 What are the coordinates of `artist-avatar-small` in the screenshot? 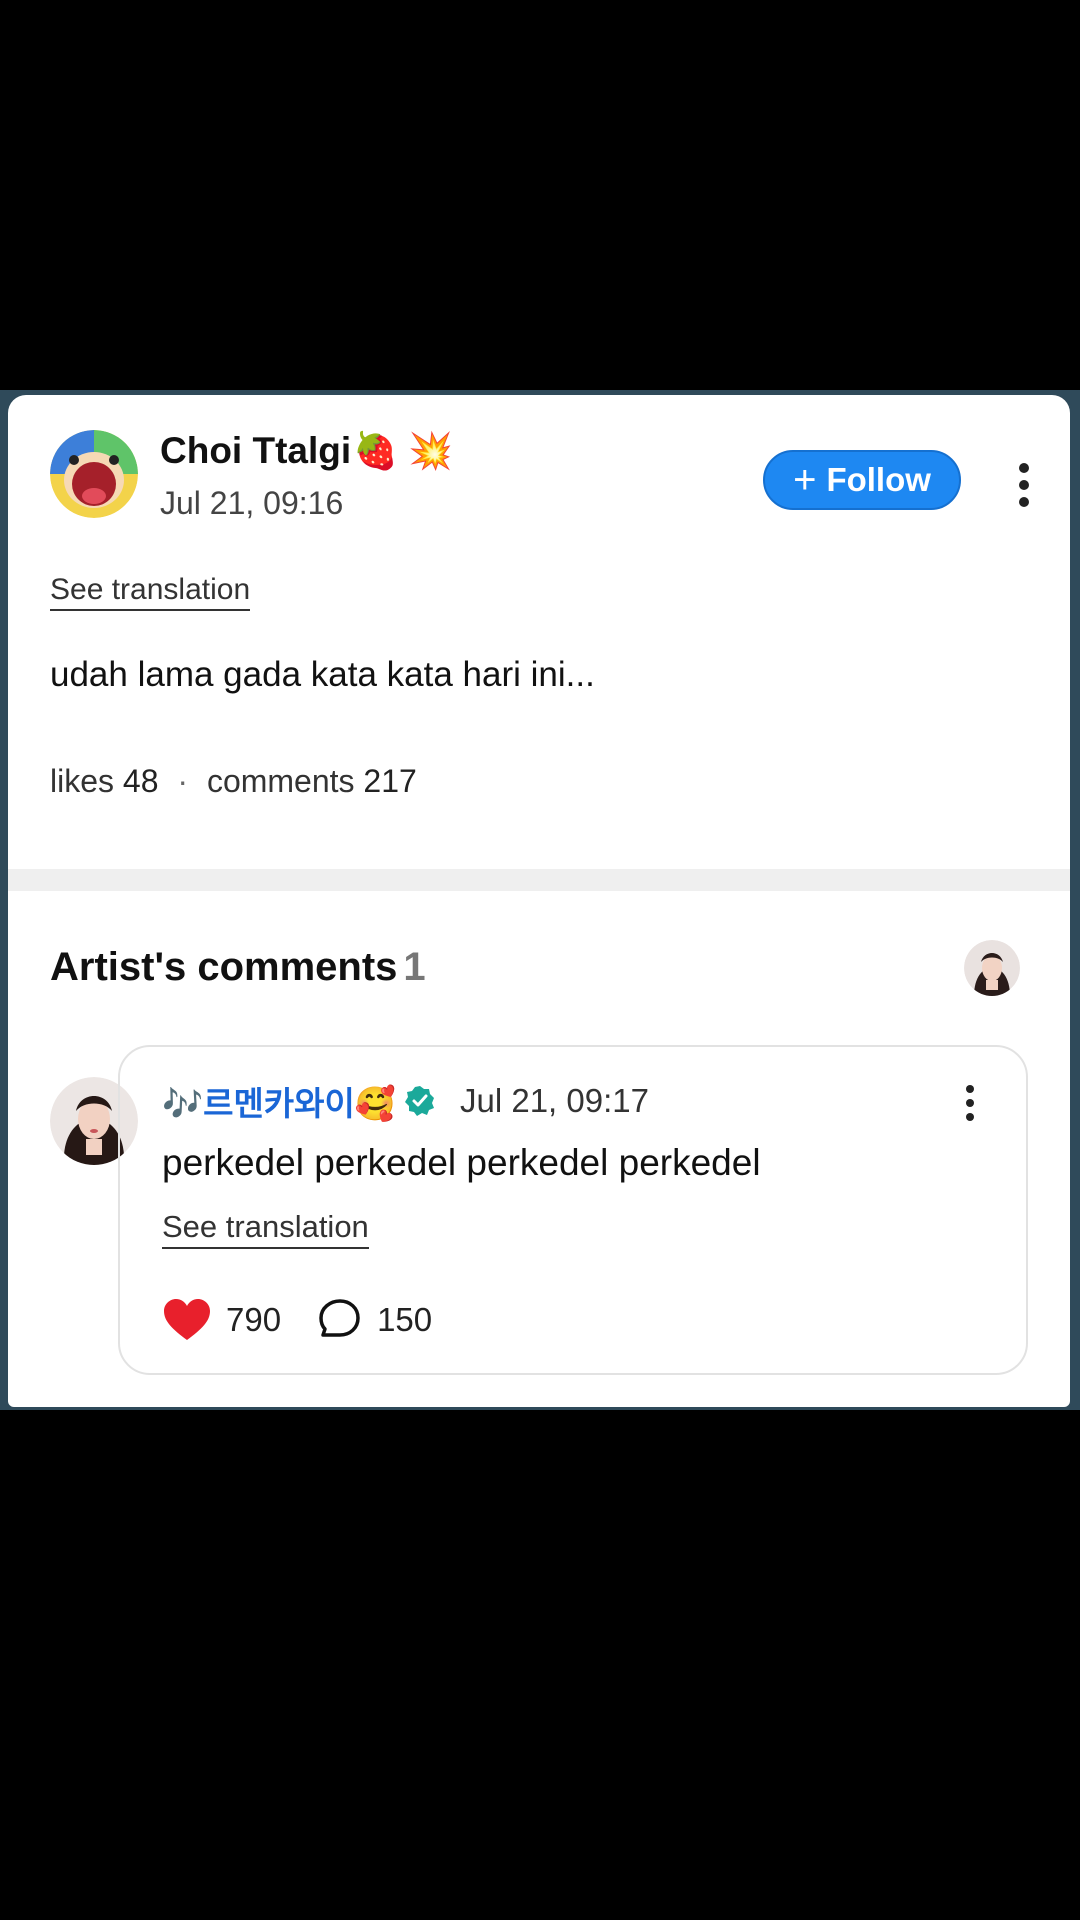 It's located at (992, 968).